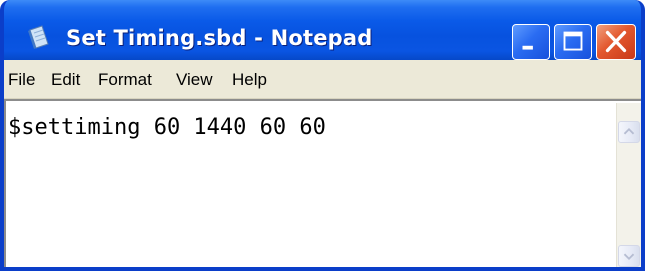 The image size is (645, 271). Describe the element at coordinates (39, 37) in the screenshot. I see `notepad-icon` at that location.